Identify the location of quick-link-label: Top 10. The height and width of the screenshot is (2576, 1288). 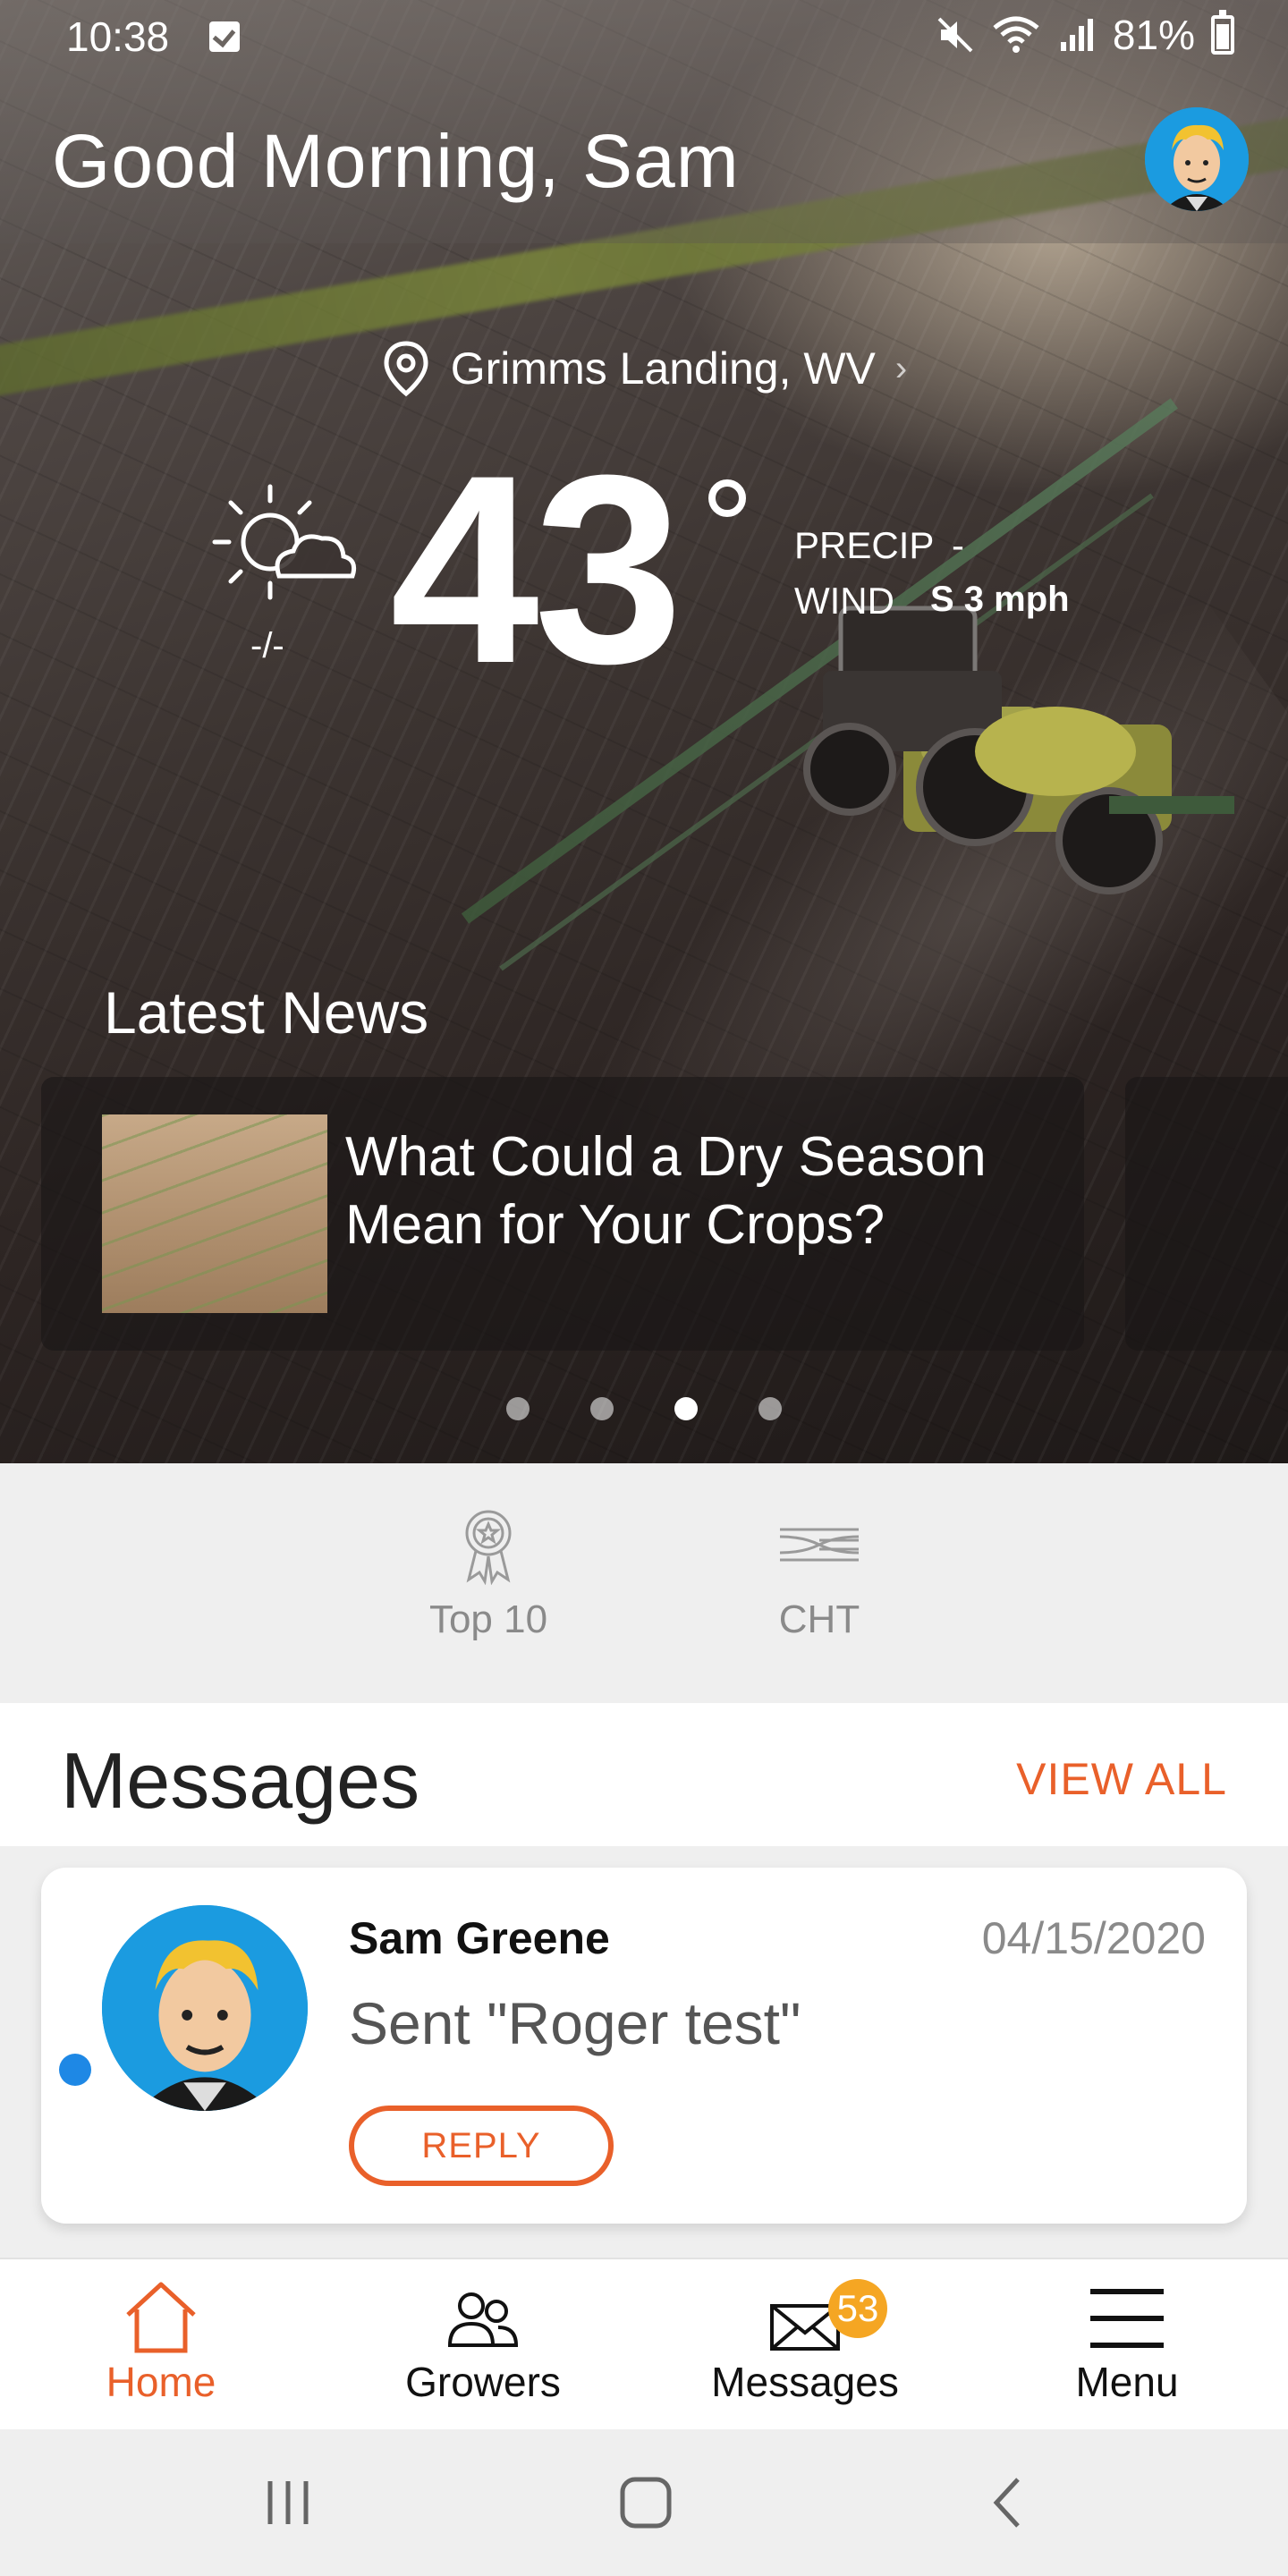
(488, 1619).